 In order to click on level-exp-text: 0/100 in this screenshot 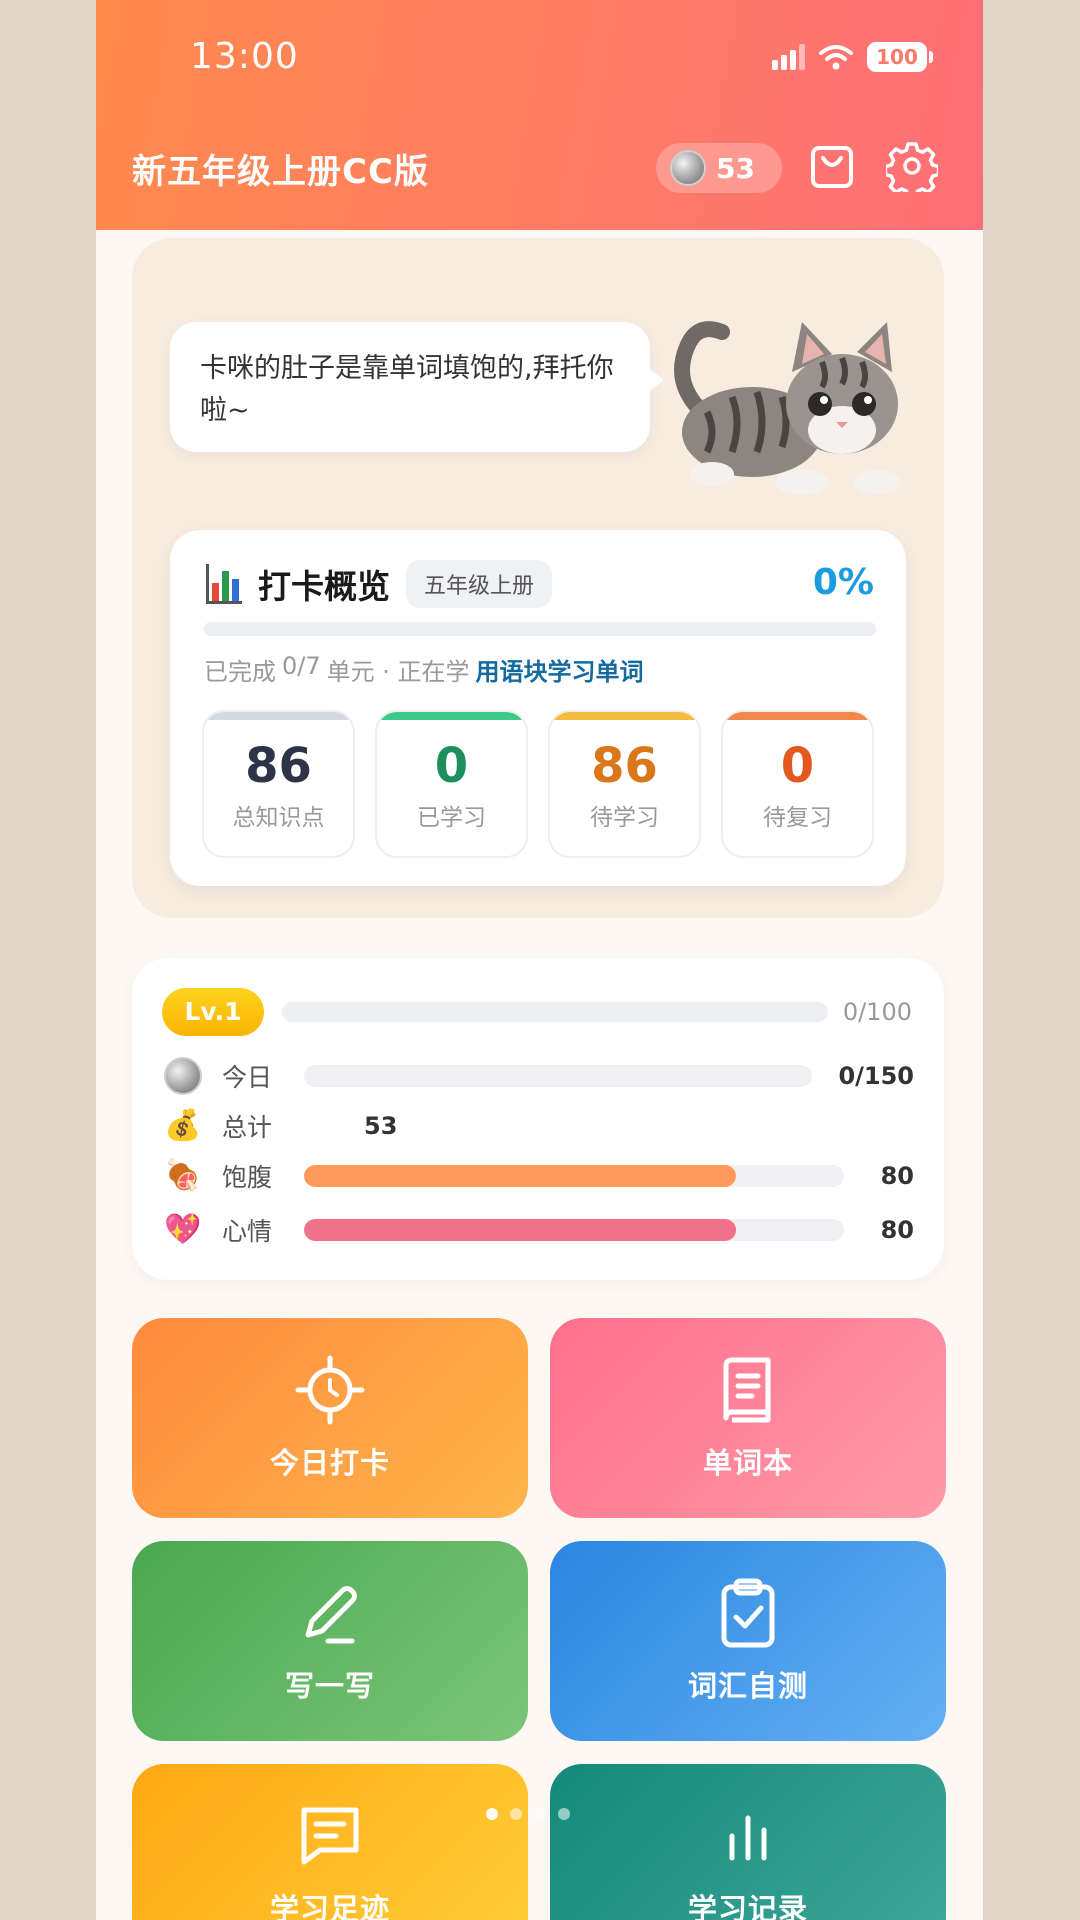, I will do `click(877, 1012)`.